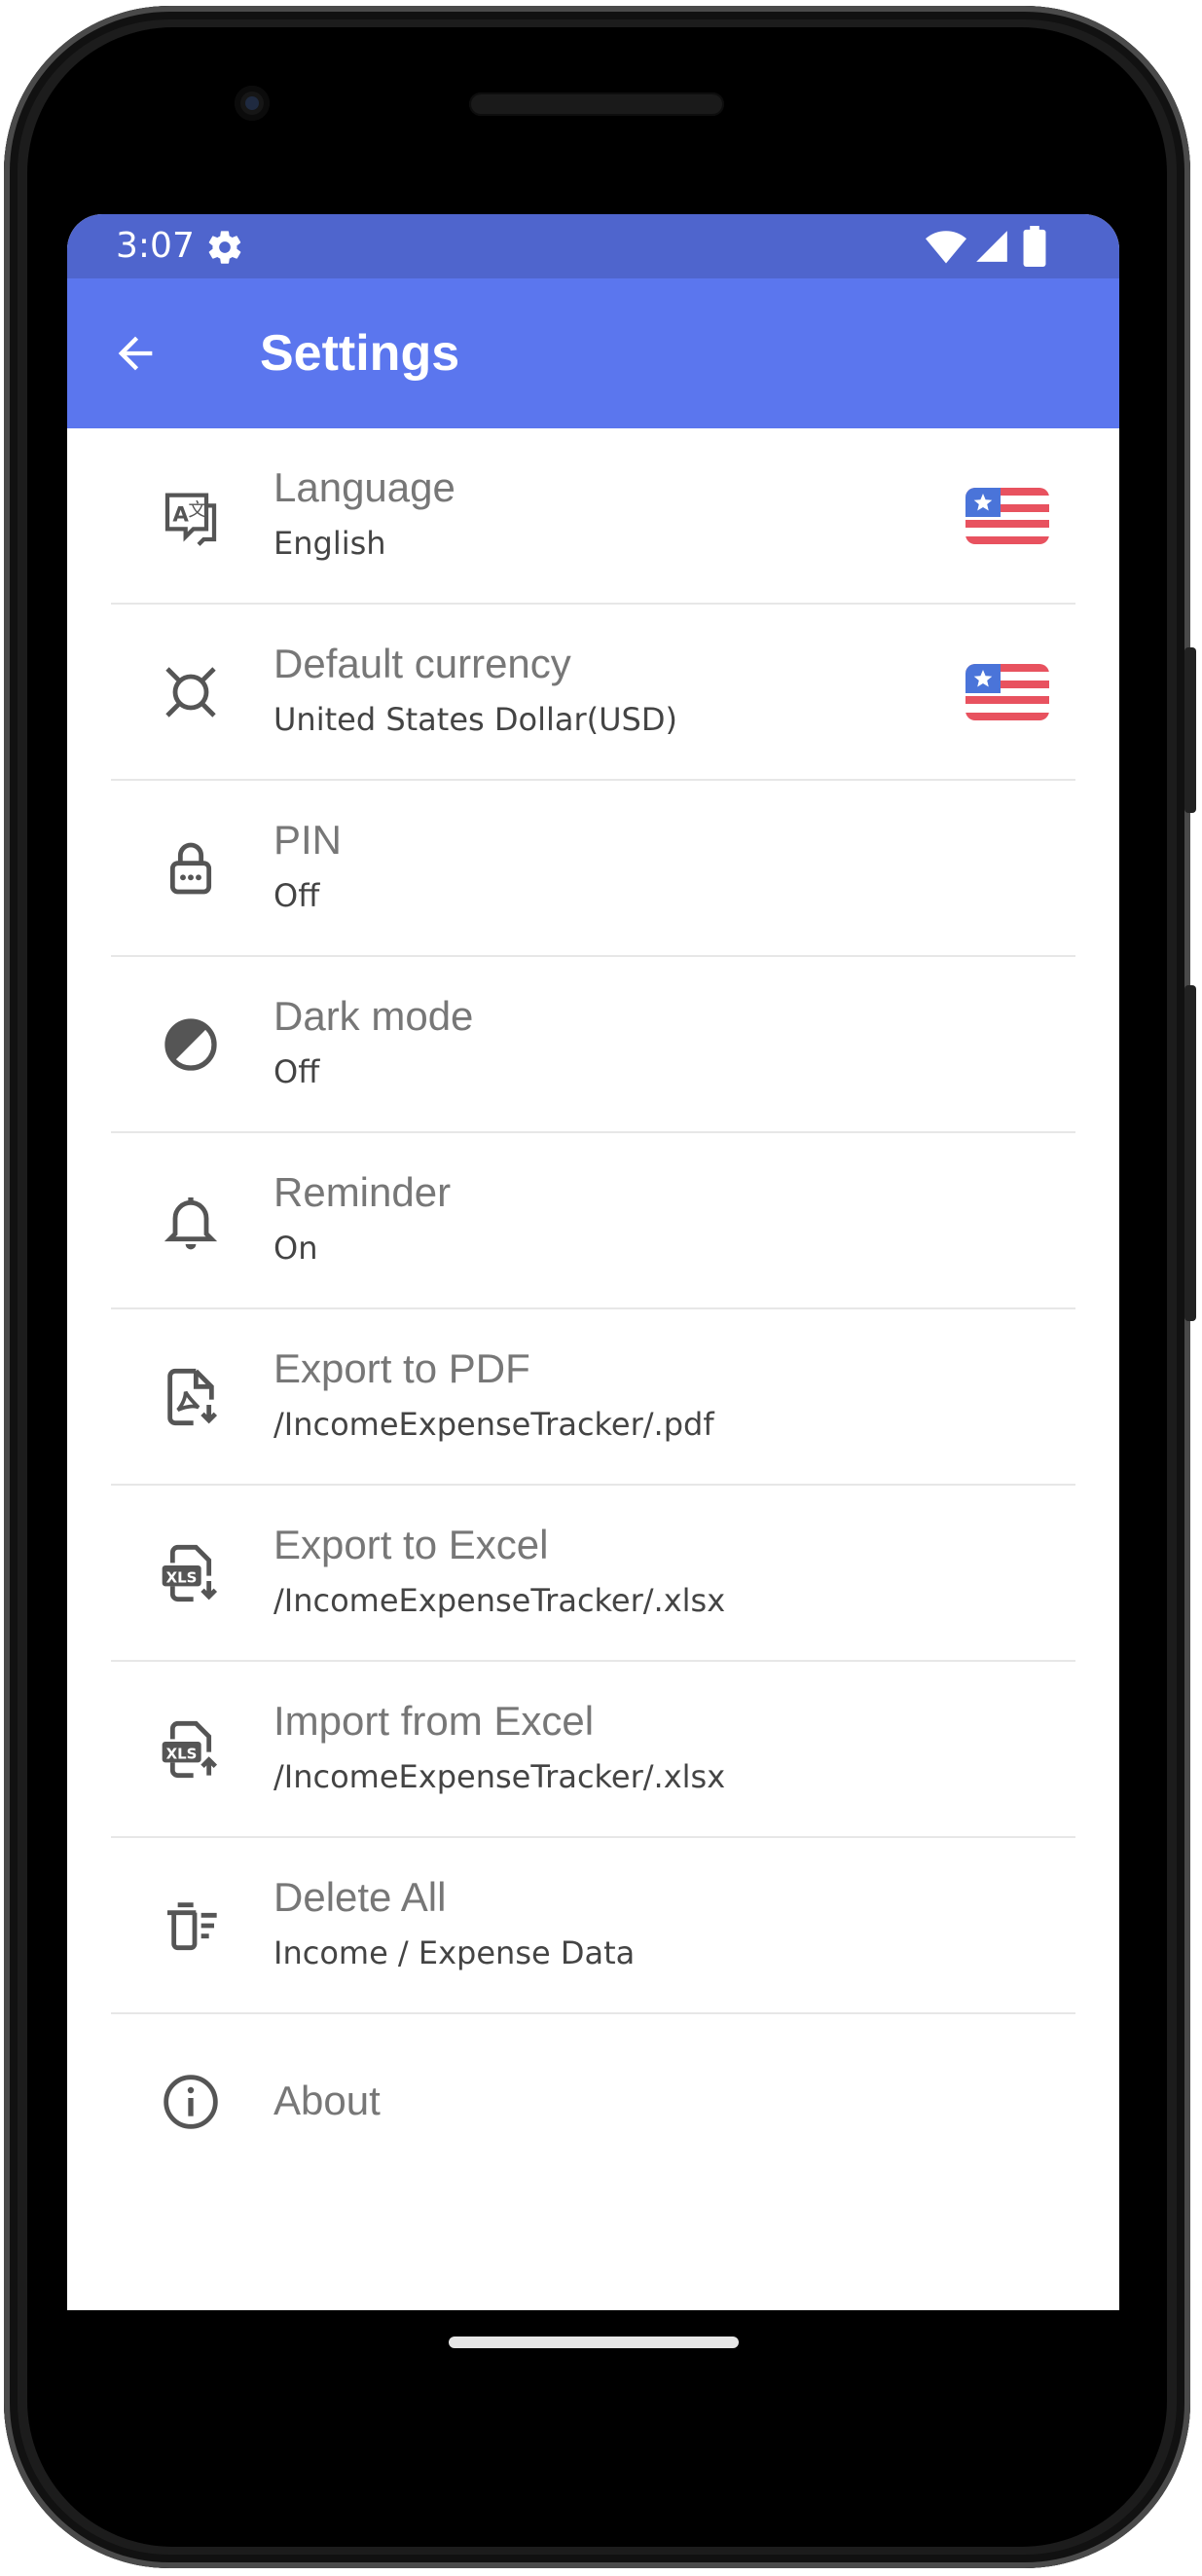 This screenshot has height=2576, width=1202. I want to click on signal-icon, so click(991, 246).